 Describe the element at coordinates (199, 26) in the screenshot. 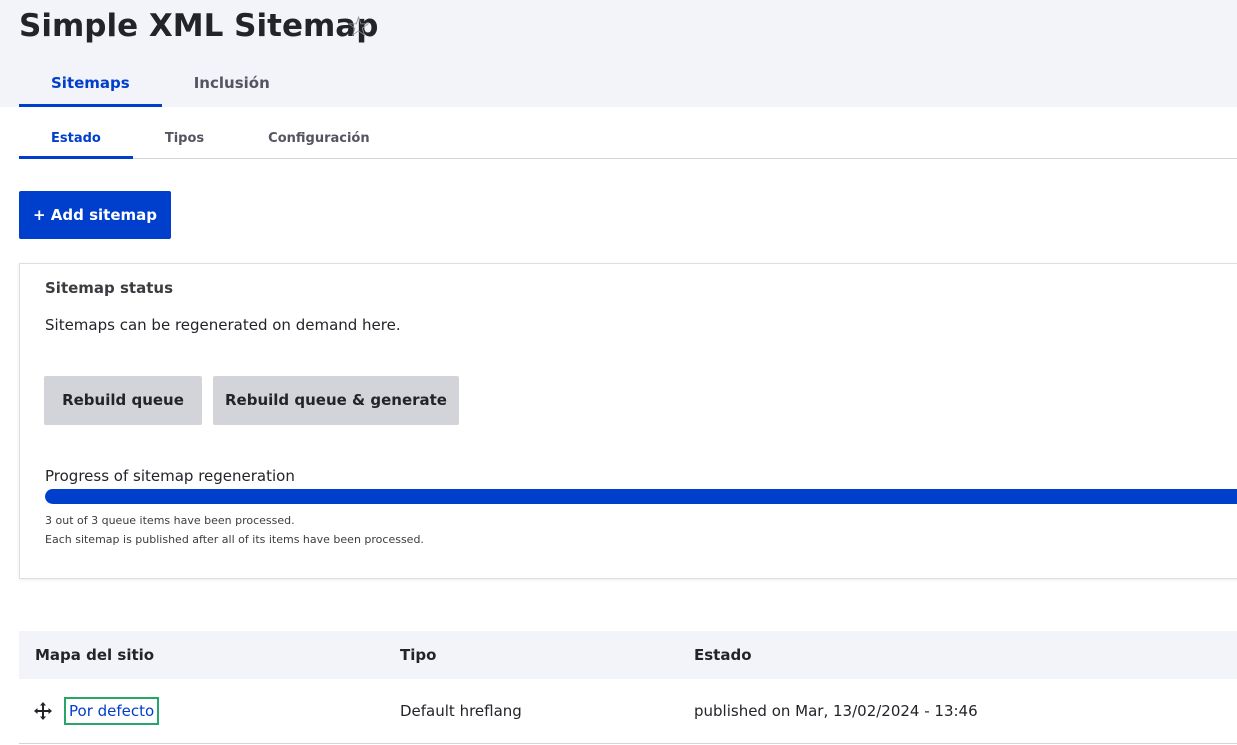

I see `page-title: Simple XML Sitemap` at that location.